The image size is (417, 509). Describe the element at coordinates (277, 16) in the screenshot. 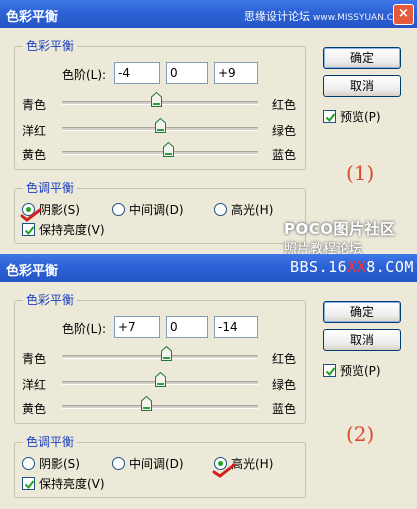

I see `watermark-name: 思缘设计论坛` at that location.